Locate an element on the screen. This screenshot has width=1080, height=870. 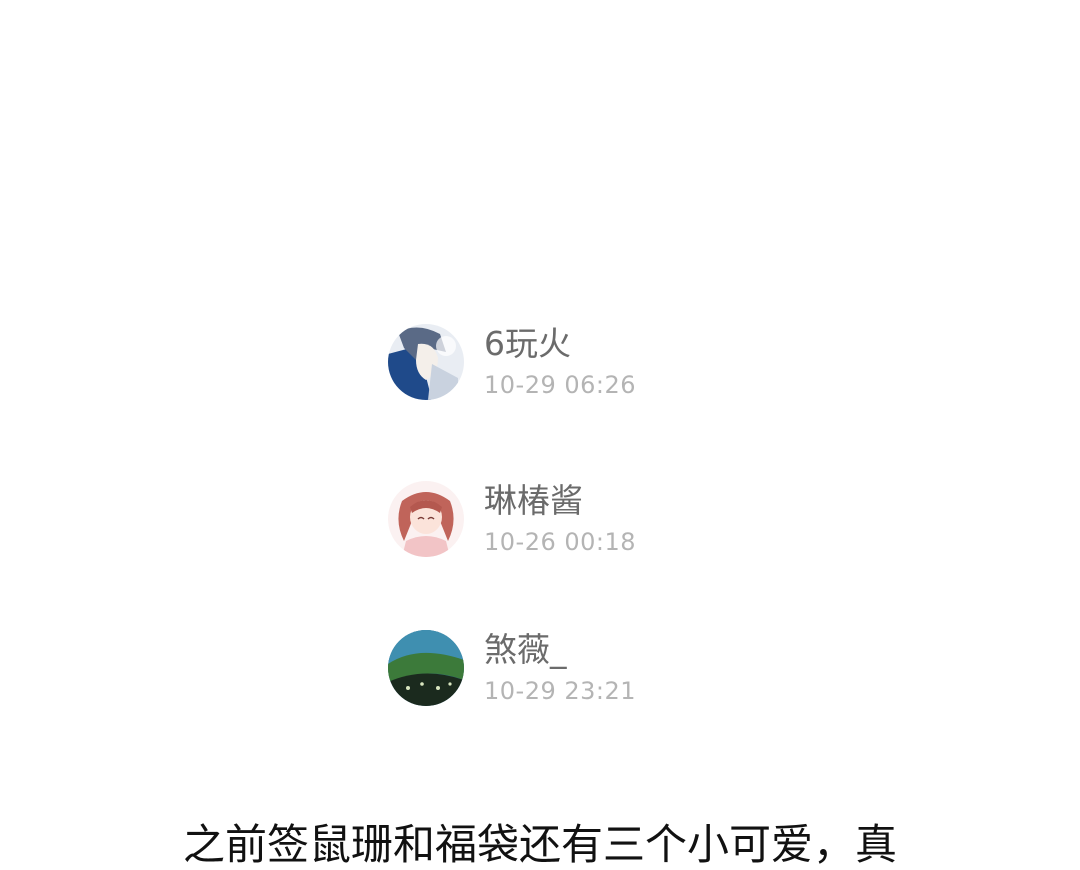
user-name: 煞薇_ is located at coordinates (525, 650).